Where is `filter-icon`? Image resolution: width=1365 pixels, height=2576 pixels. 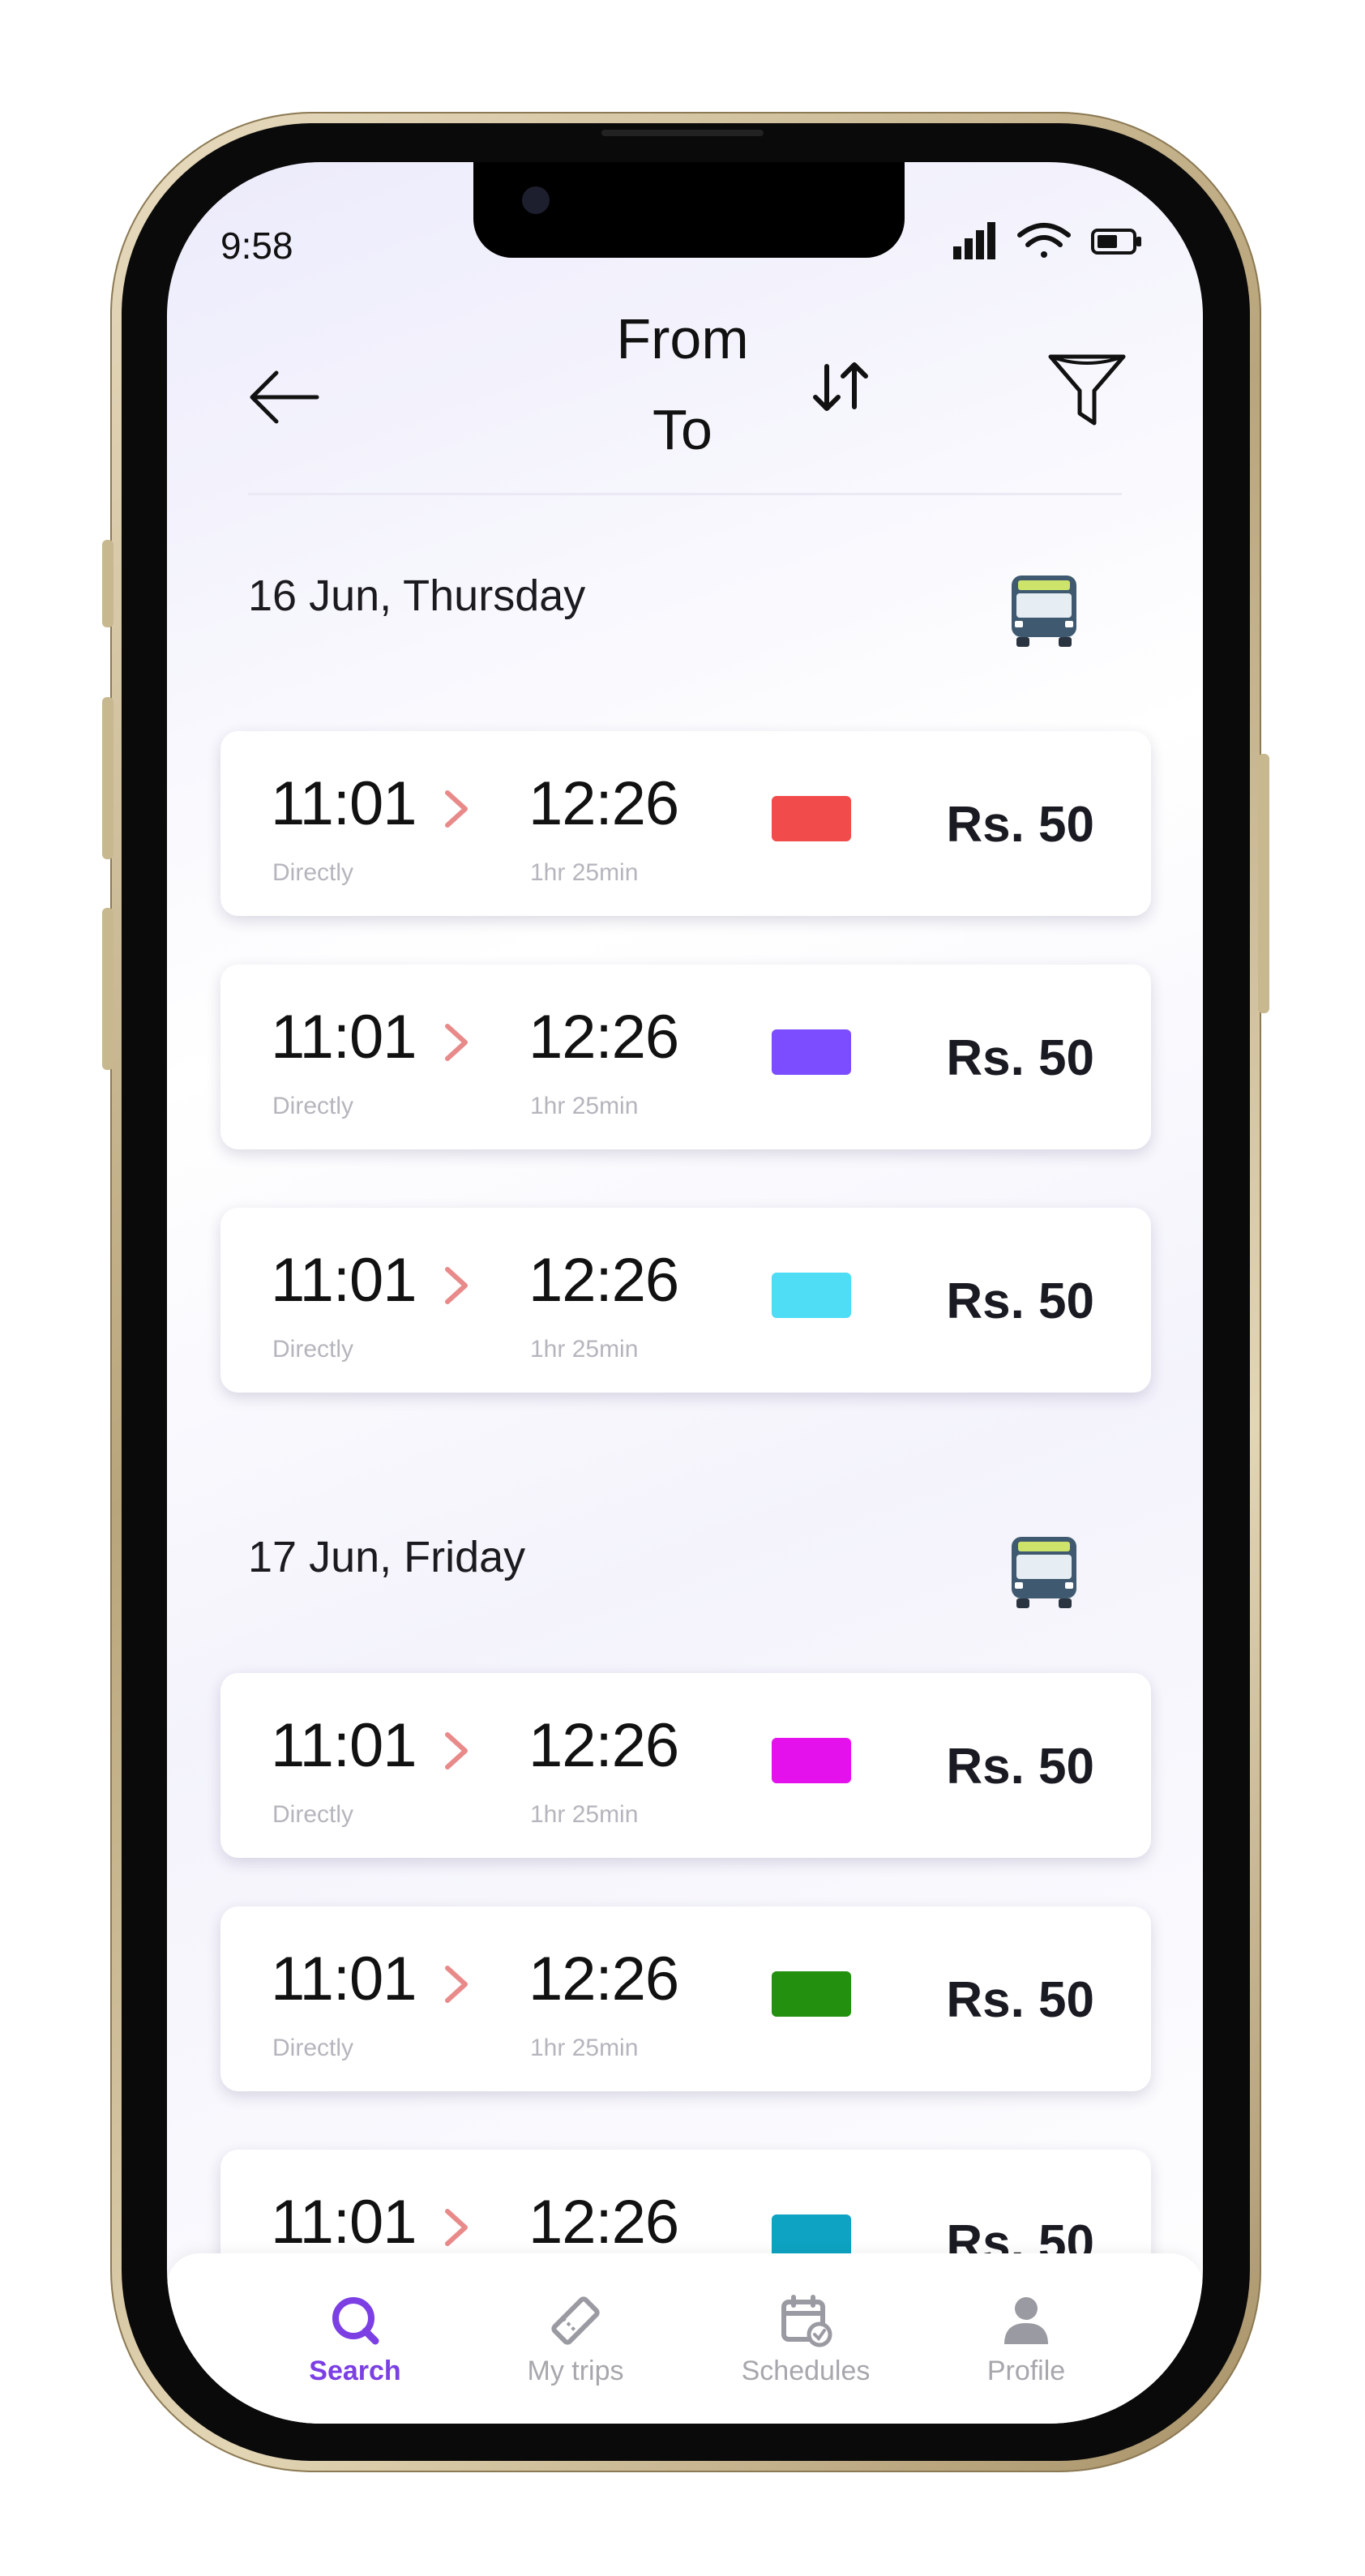 filter-icon is located at coordinates (1087, 389).